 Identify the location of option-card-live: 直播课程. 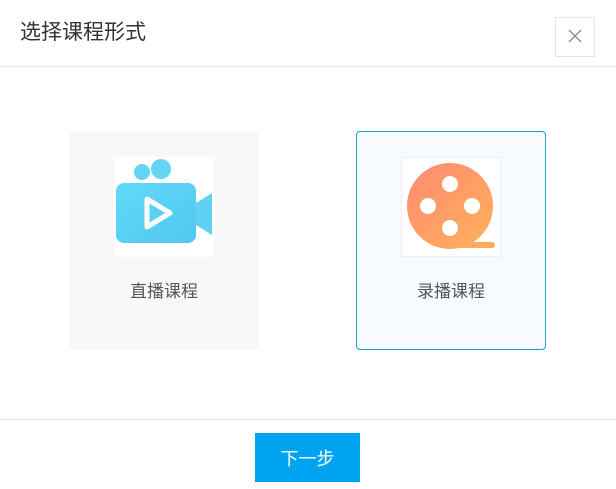
(164, 240).